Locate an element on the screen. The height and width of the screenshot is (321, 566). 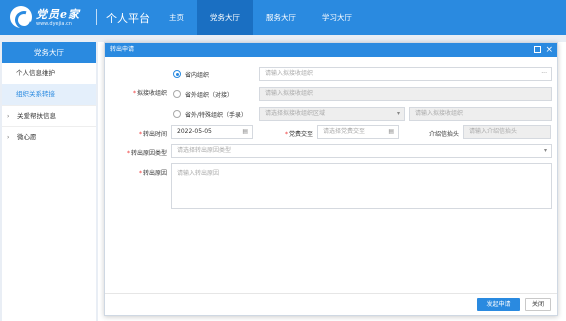
logo-icon is located at coordinates (21, 17).